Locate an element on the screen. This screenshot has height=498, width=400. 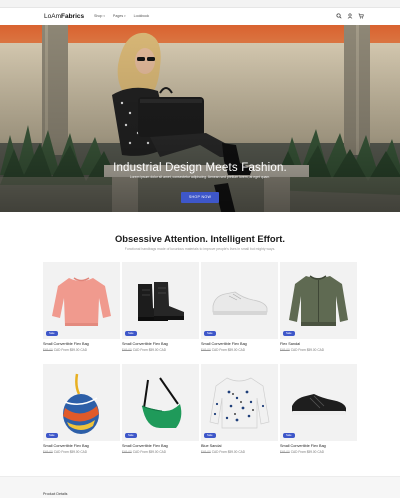
sneaker-icon is located at coordinates (240, 303).